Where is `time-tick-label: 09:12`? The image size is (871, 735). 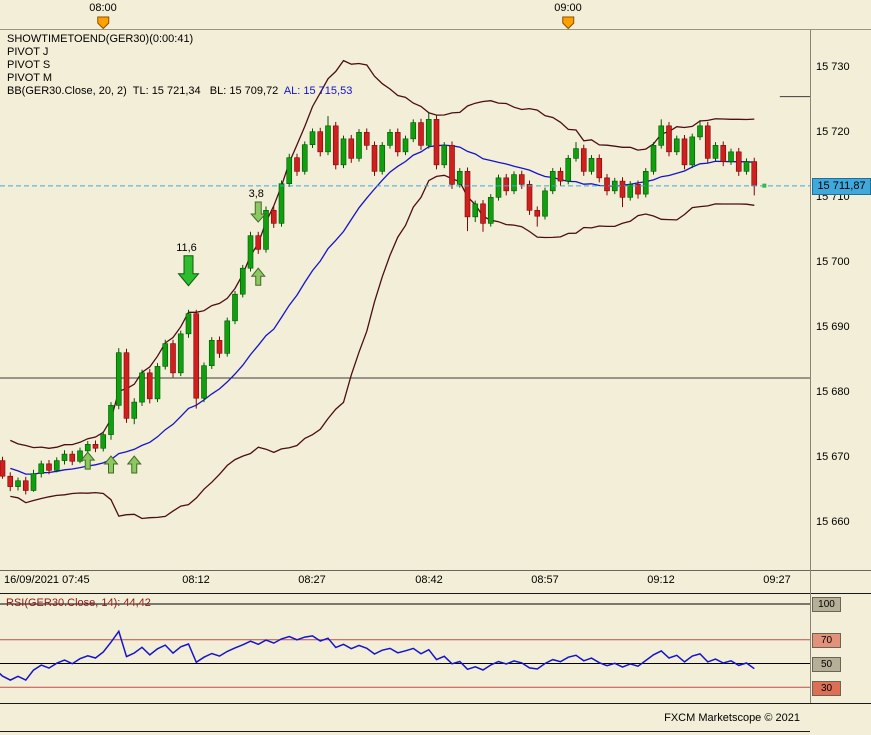
time-tick-label: 09:12 is located at coordinates (661, 580).